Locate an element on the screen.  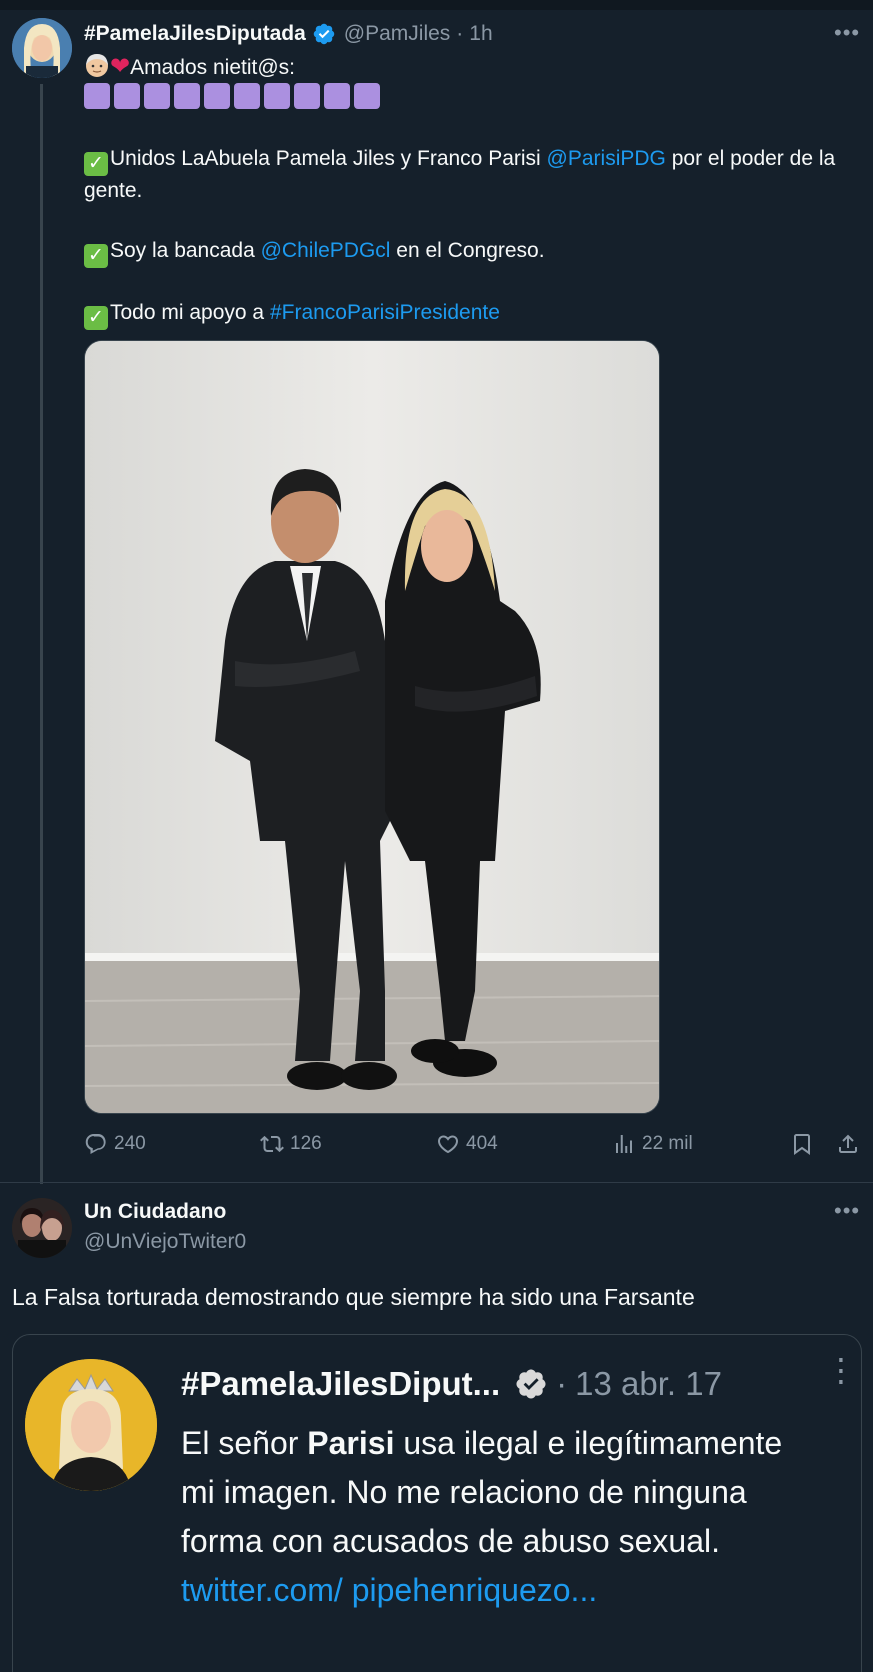
retweet-button: 126 is located at coordinates (291, 1144).